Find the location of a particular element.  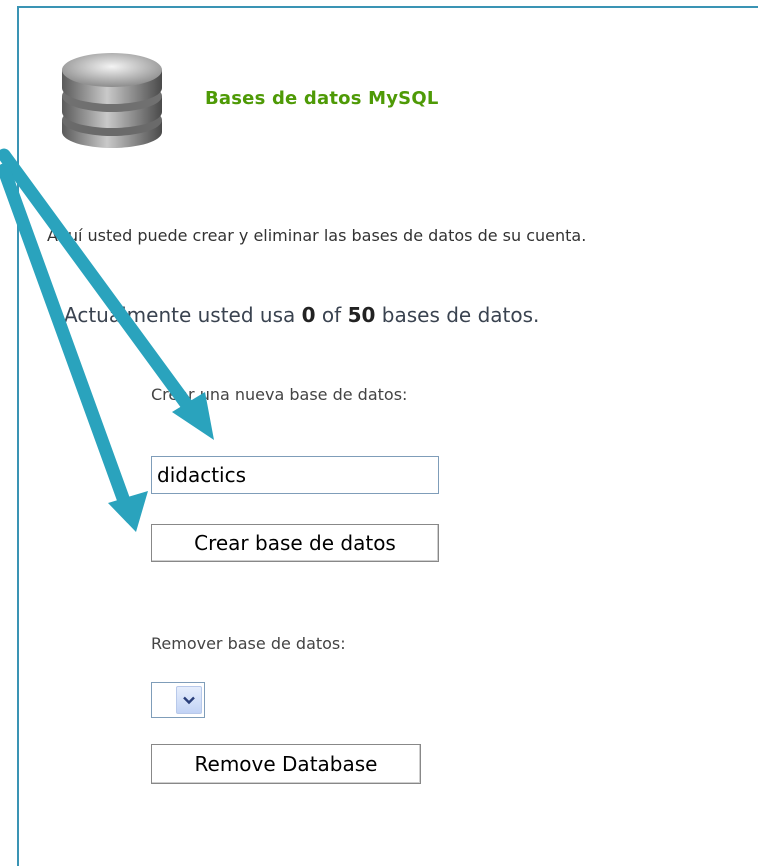

chevron-down-icon is located at coordinates (189, 700).